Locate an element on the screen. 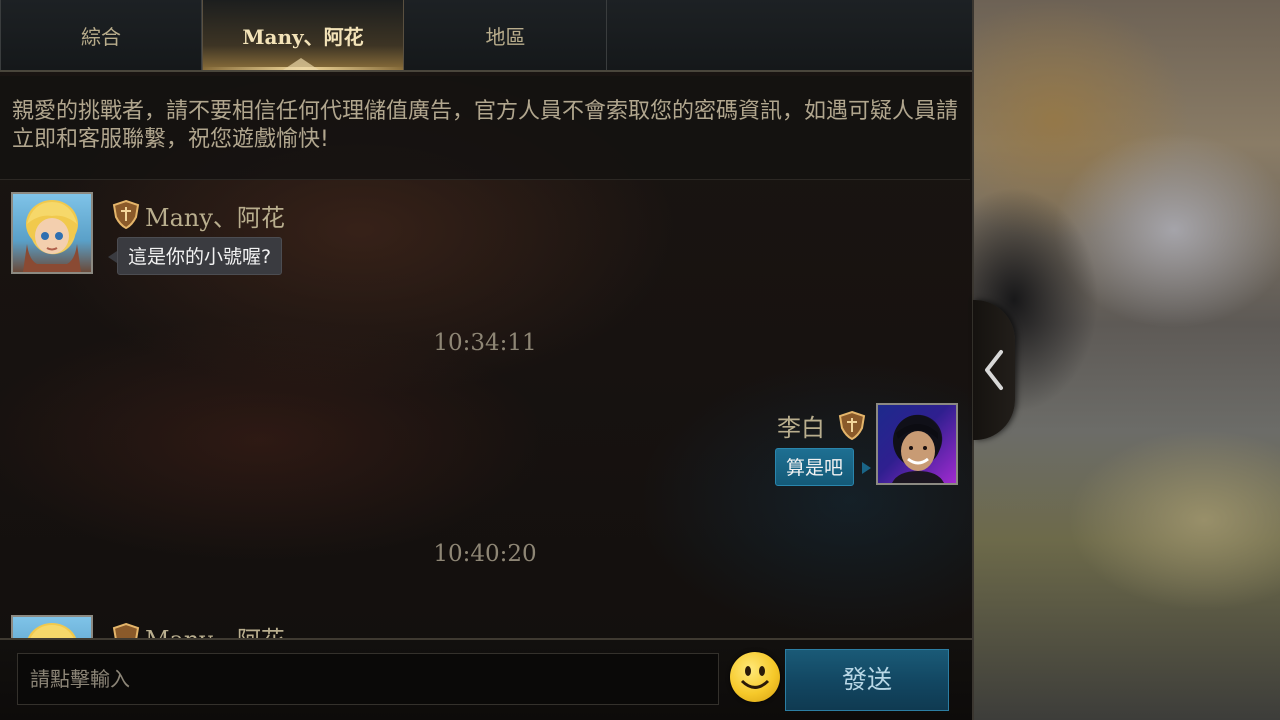  tab-general: 綜合 is located at coordinates (101, 35).